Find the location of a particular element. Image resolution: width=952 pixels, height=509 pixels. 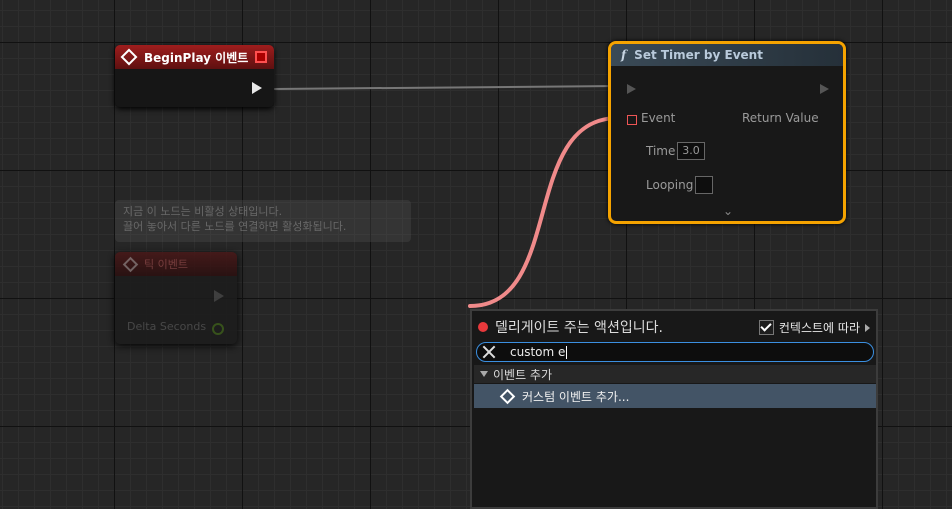

tooltip-line-1: 지금 이 노드는 비활성 상태입니다. is located at coordinates (203, 211).